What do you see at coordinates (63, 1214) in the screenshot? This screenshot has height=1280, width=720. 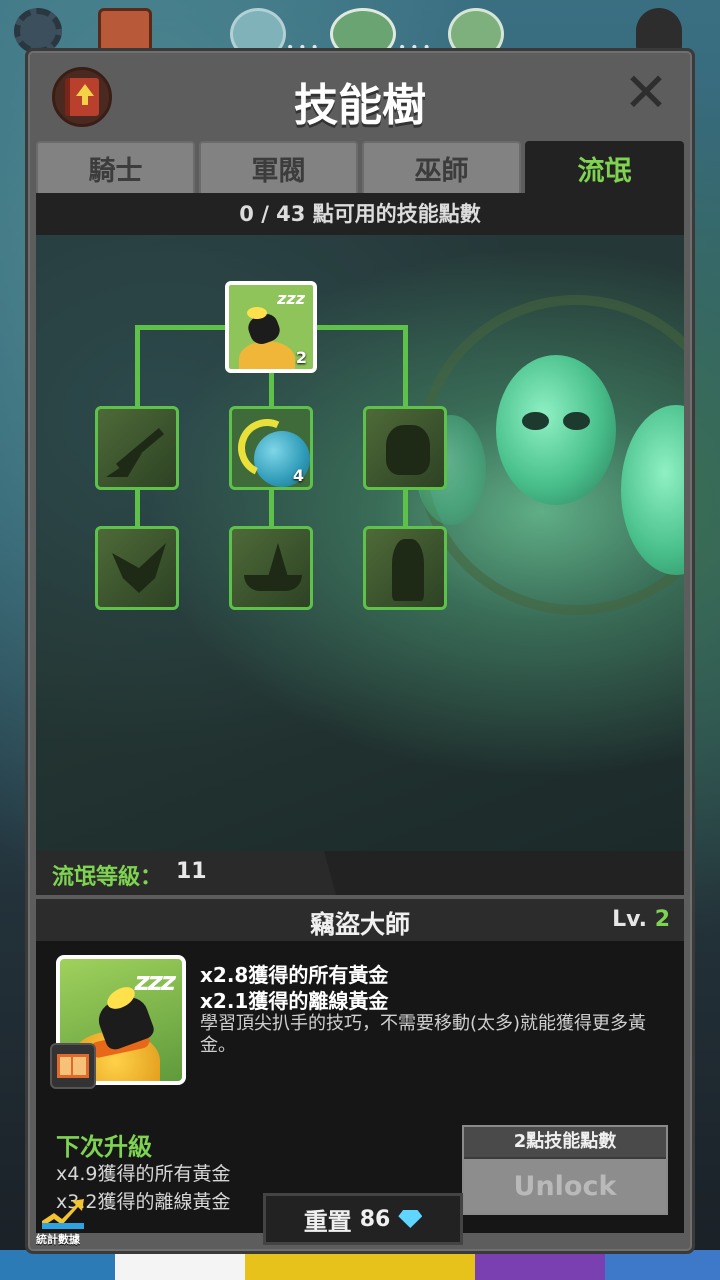 I see `stats-chart-icon` at bounding box center [63, 1214].